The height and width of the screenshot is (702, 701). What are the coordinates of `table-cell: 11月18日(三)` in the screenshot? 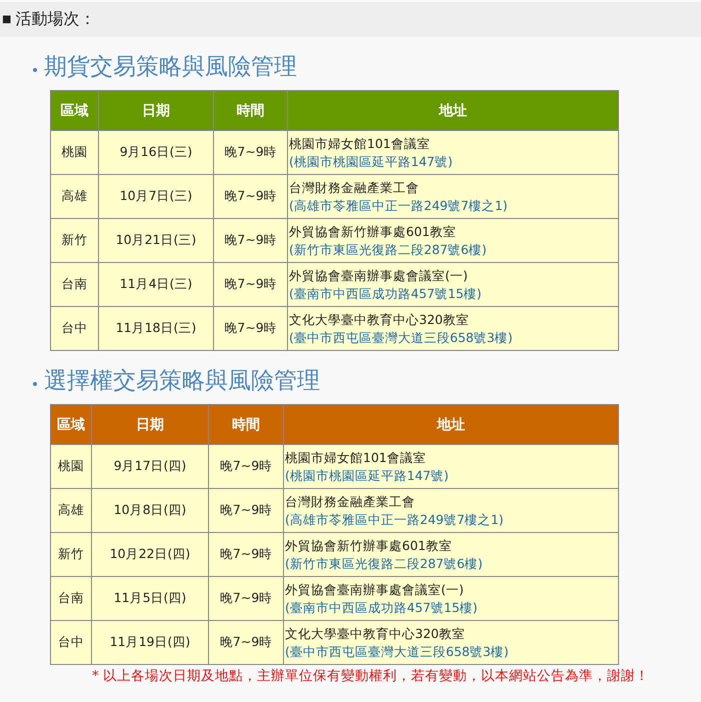 It's located at (156, 328).